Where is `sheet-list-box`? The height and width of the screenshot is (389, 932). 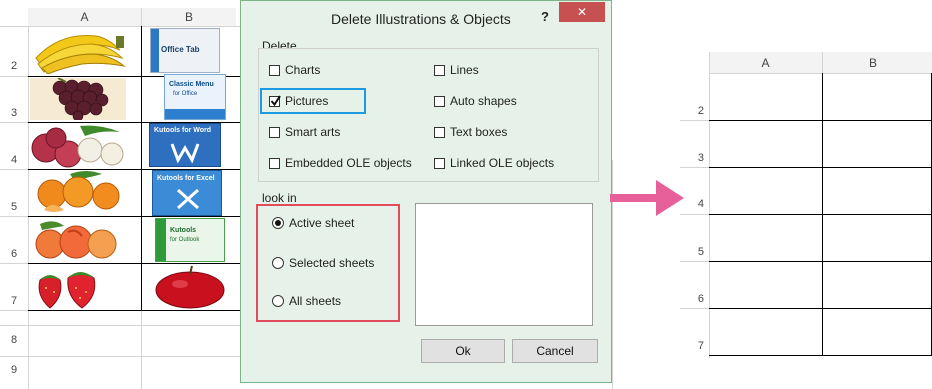
sheet-list-box is located at coordinates (504, 264).